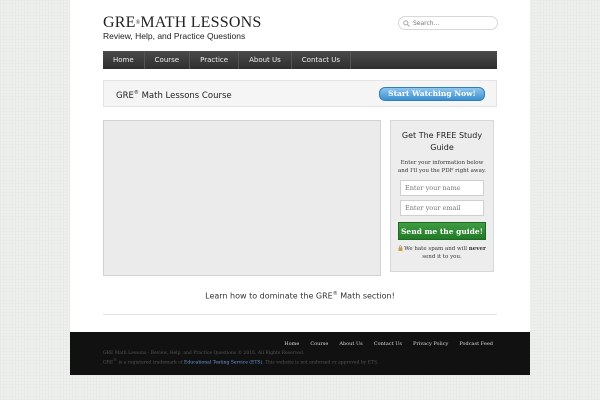 This screenshot has height=400, width=600. Describe the element at coordinates (451, 23) in the screenshot. I see `search-input` at that location.